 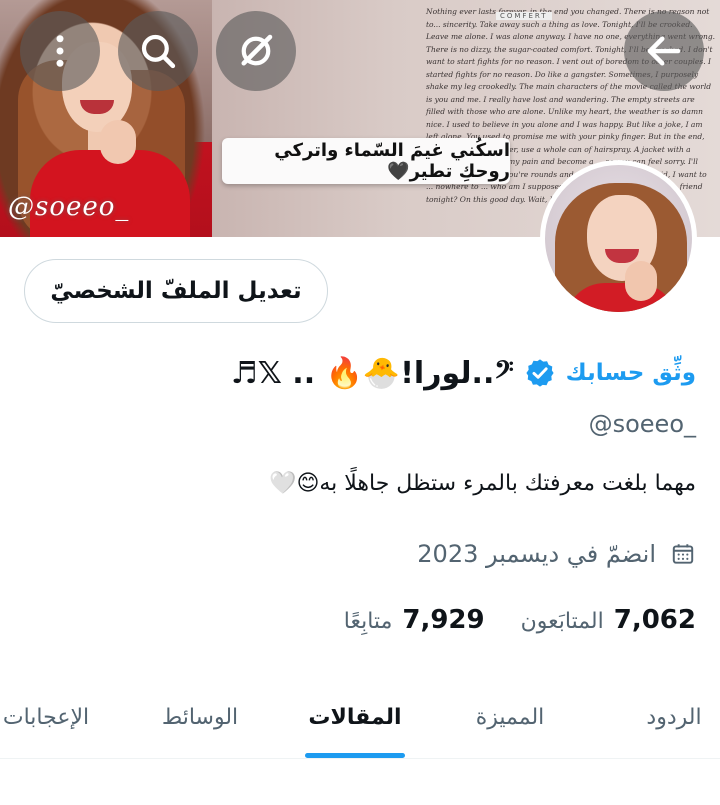 I want to click on more-options-button, so click(x=60, y=51).